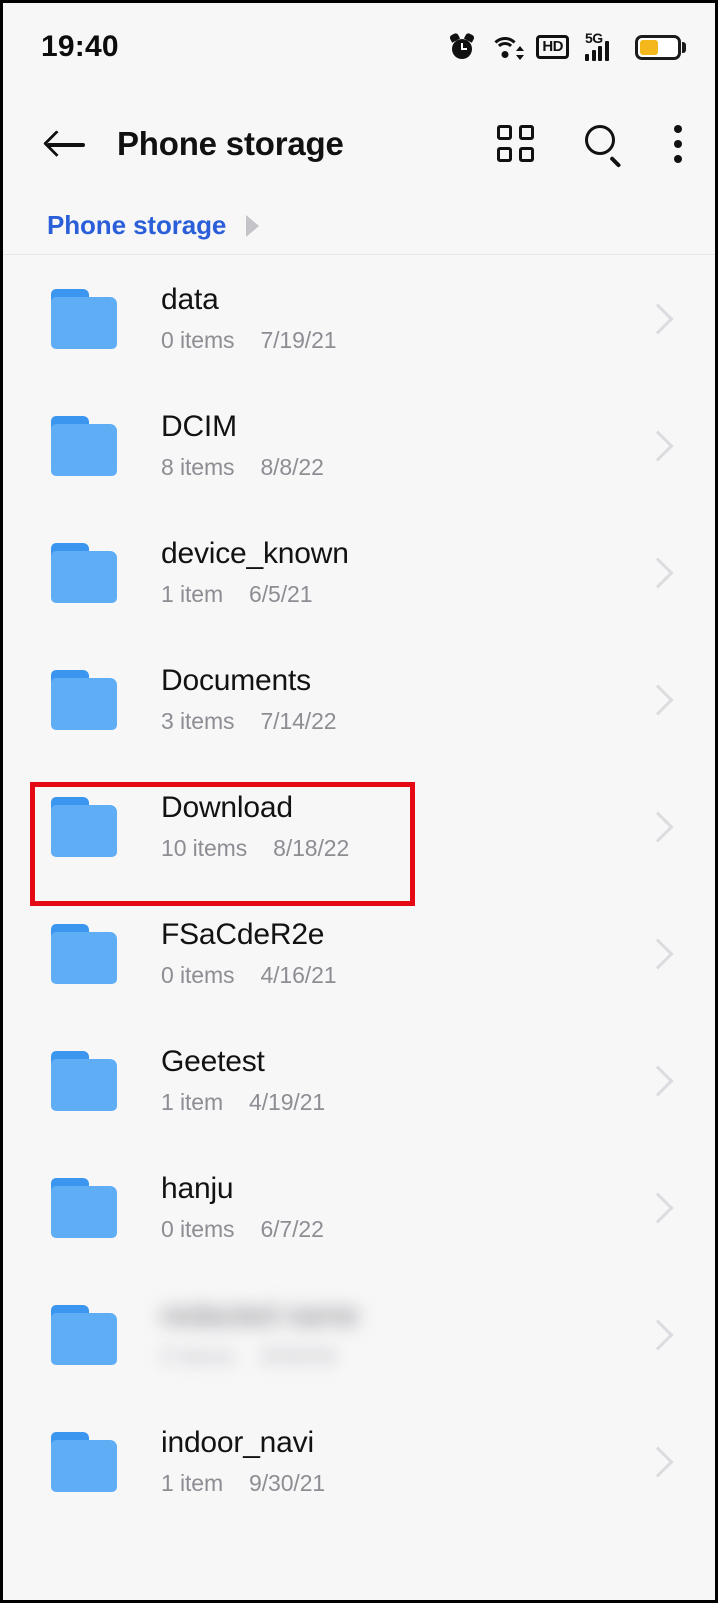 The width and height of the screenshot is (718, 1603). I want to click on file-item-count: 10 items, so click(204, 848).